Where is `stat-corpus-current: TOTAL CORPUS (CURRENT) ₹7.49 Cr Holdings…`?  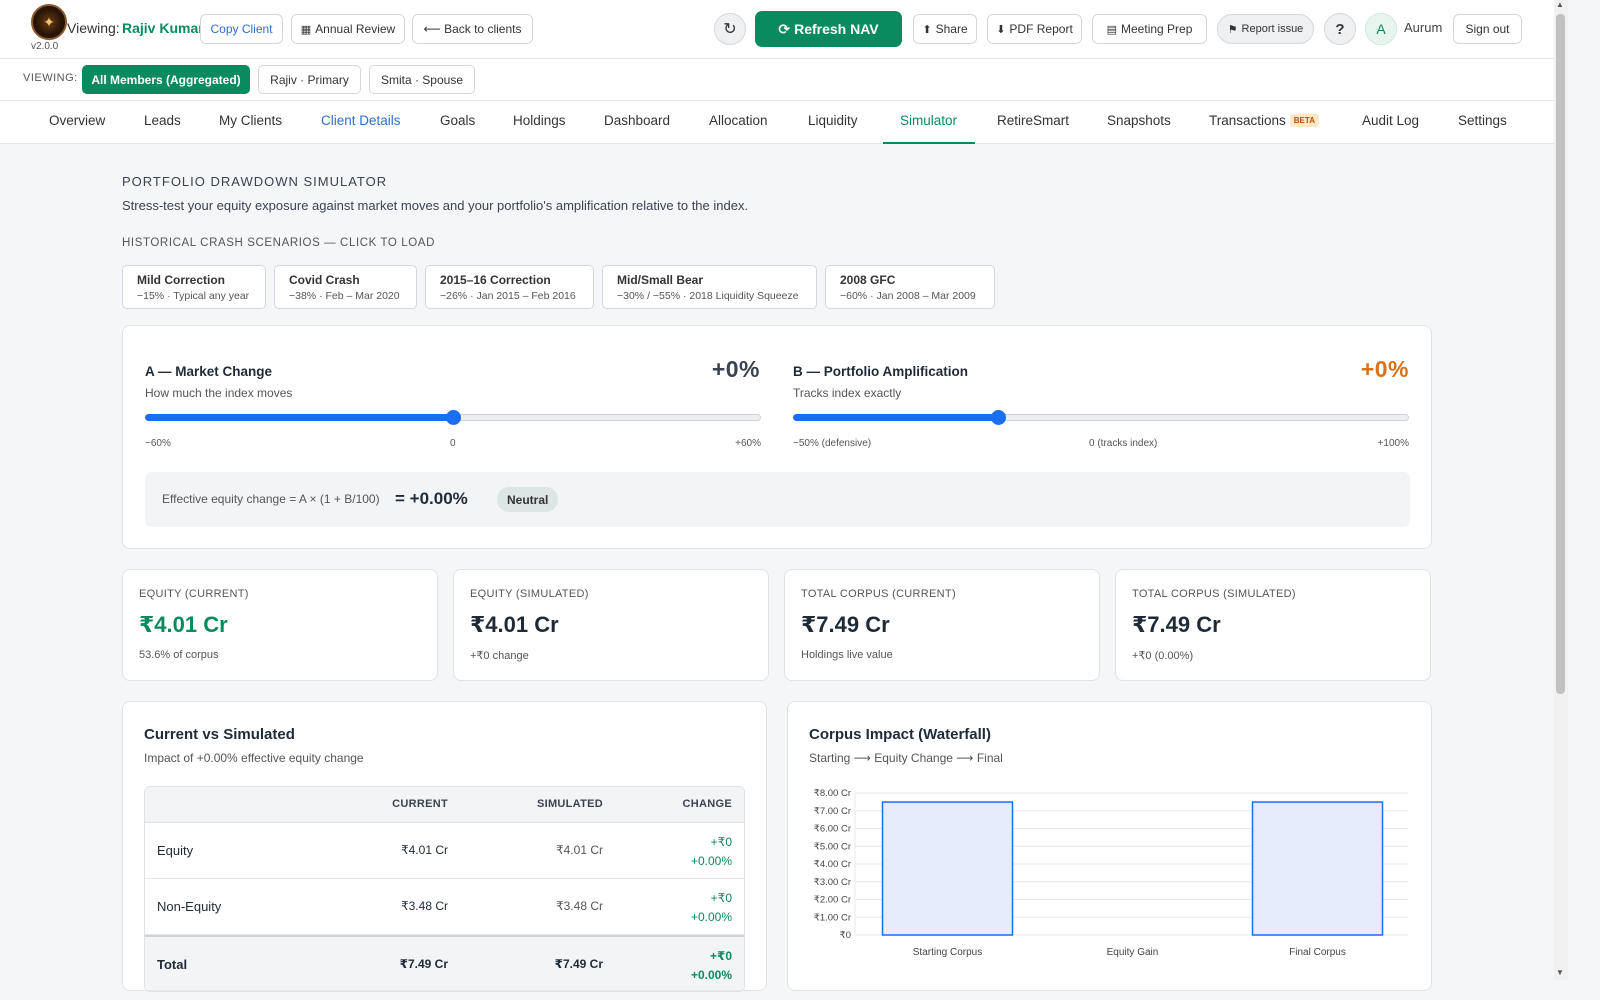
stat-corpus-current: TOTAL CORPUS (CURRENT) ₹7.49 Cr Holdings… is located at coordinates (942, 625).